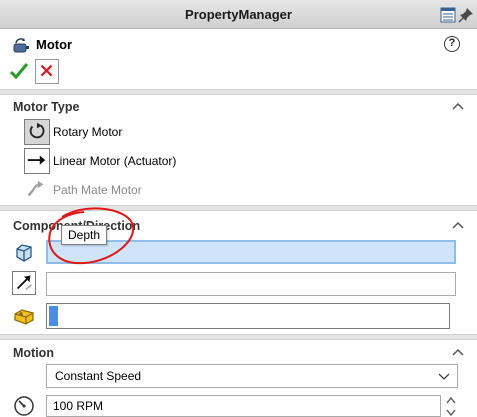 This screenshot has width=477, height=417. What do you see at coordinates (251, 284) in the screenshot?
I see `direction-field` at bounding box center [251, 284].